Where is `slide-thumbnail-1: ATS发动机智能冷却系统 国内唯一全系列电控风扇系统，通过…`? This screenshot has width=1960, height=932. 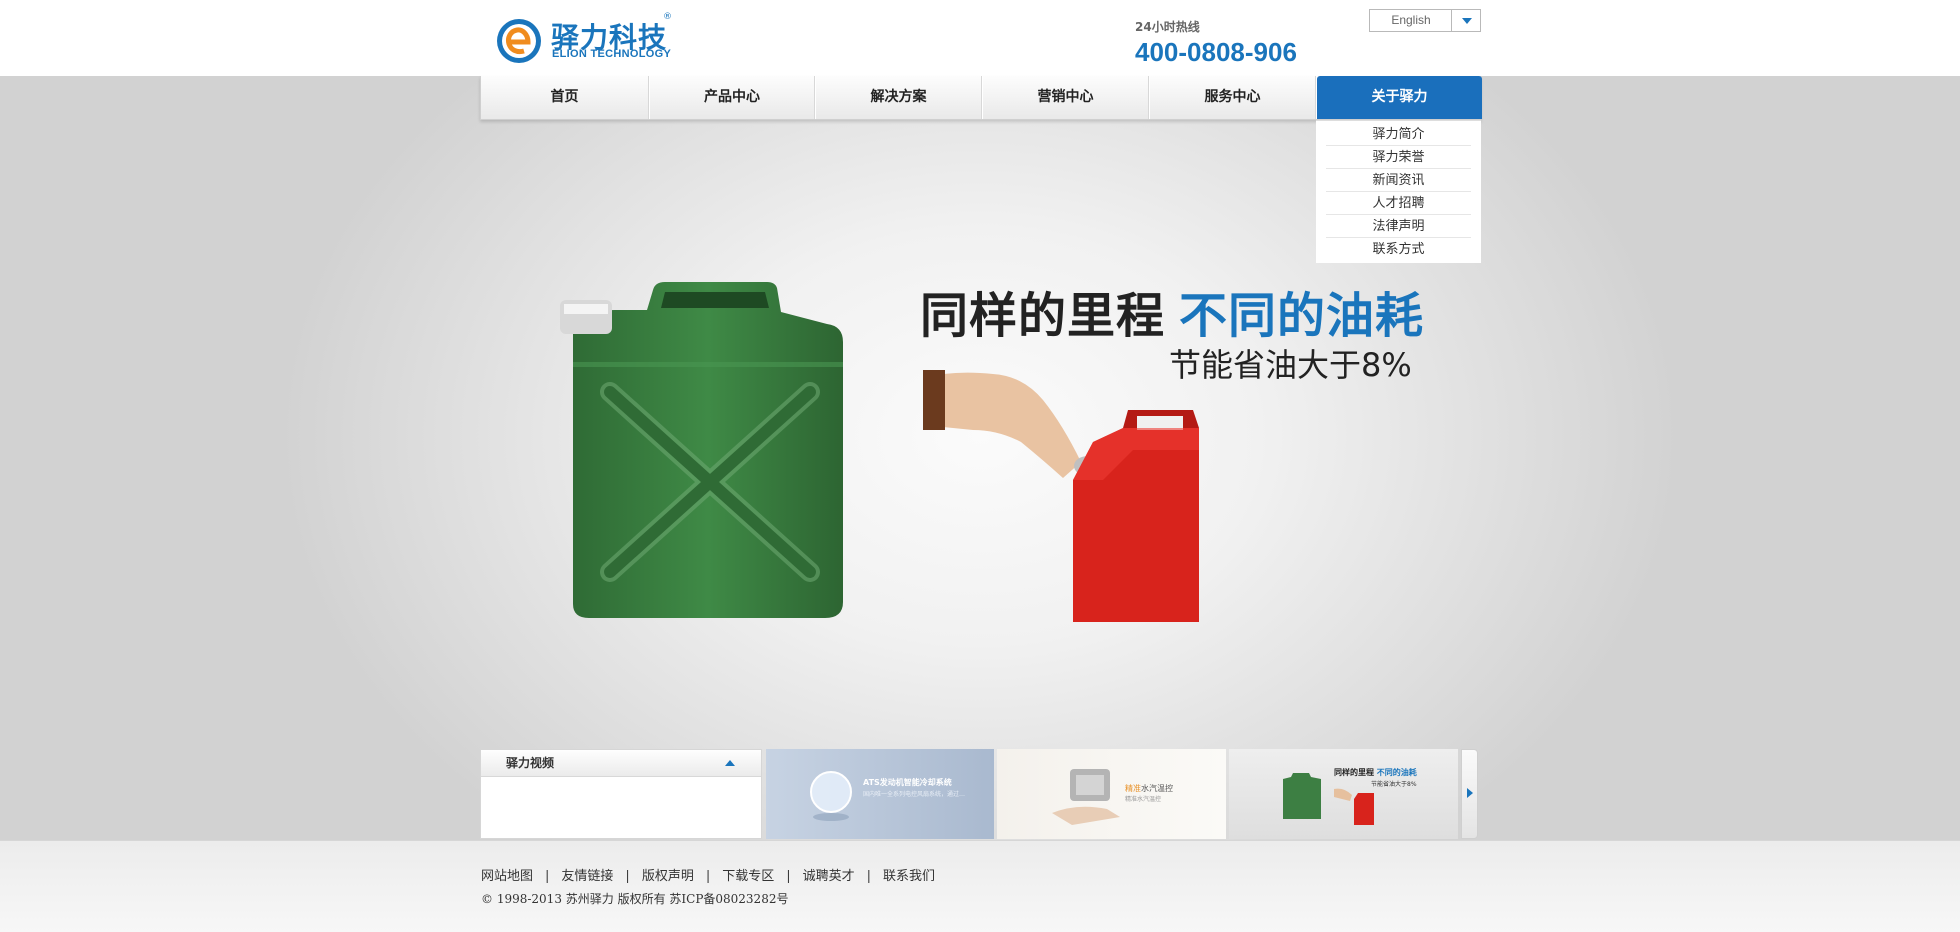
slide-thumbnail-1: ATS发动机智能冷却系统 国内唯一全系列电控风扇系统，通过… is located at coordinates (880, 794).